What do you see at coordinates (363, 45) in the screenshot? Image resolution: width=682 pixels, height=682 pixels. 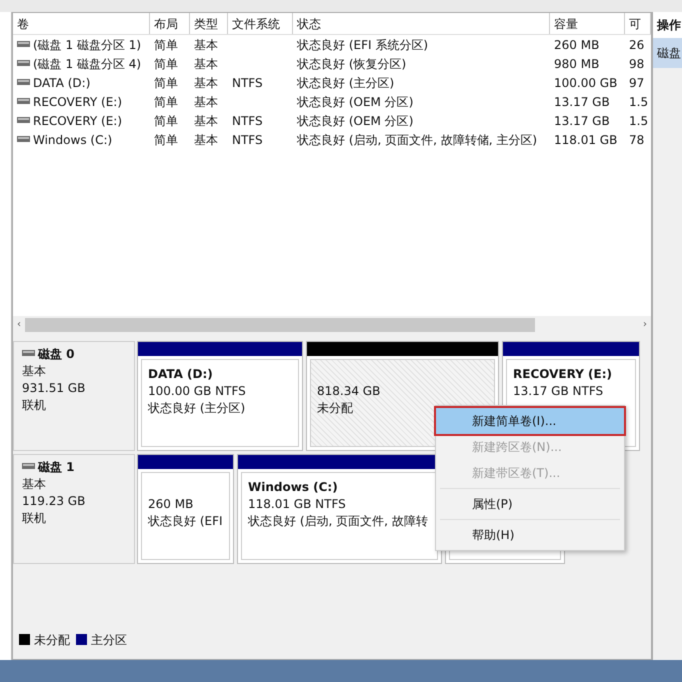 I see `table-cell-text: 状态良好 (EFI 系统分区)` at bounding box center [363, 45].